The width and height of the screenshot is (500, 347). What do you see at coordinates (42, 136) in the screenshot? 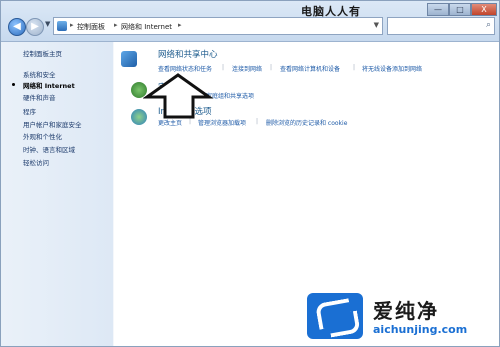
I see `sidebar-item-appearance: 外观和个性化` at bounding box center [42, 136].